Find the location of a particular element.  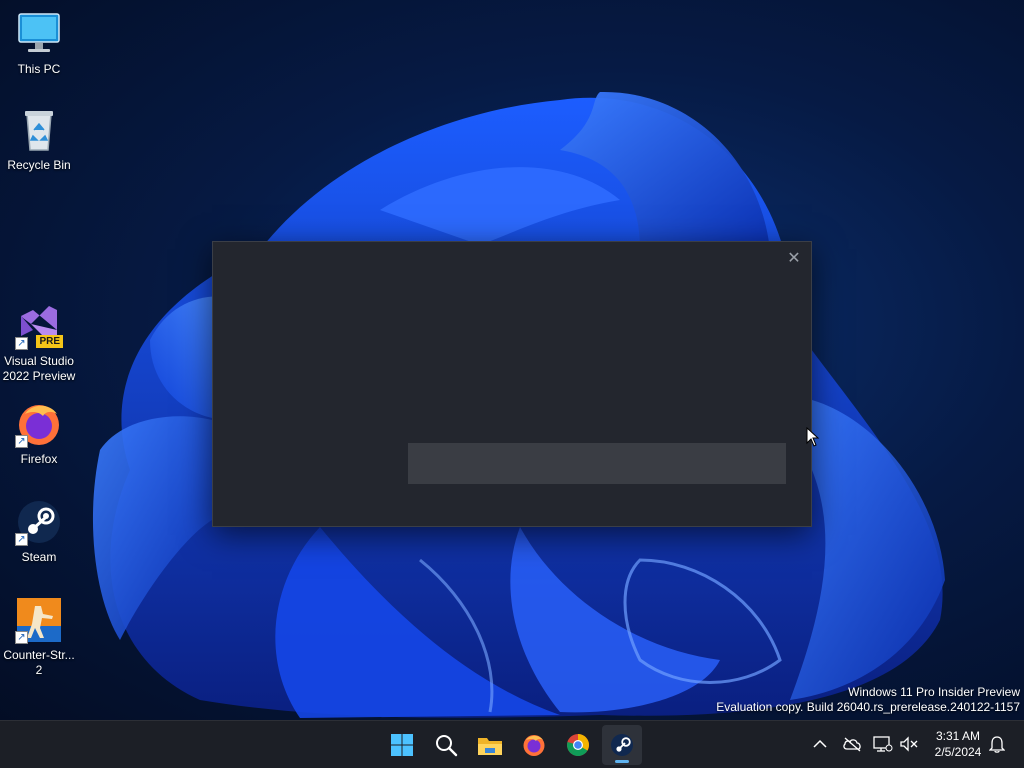

steam-icon is located at coordinates (622, 745).